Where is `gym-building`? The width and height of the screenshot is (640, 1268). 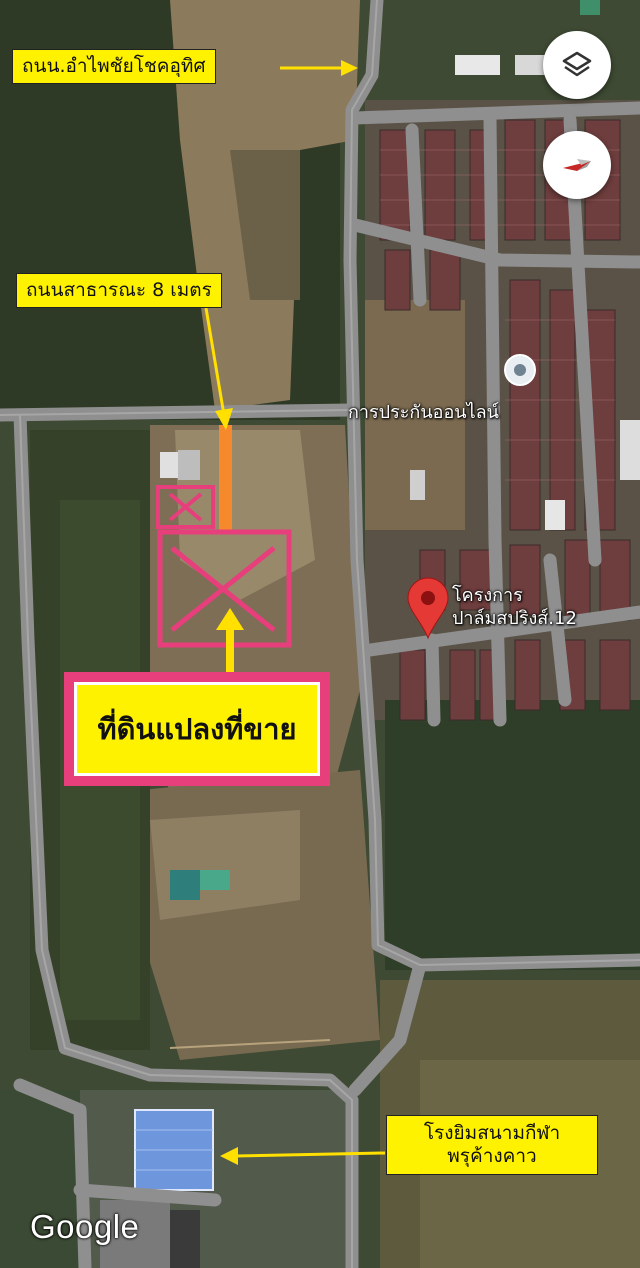
gym-building is located at coordinates (174, 1150).